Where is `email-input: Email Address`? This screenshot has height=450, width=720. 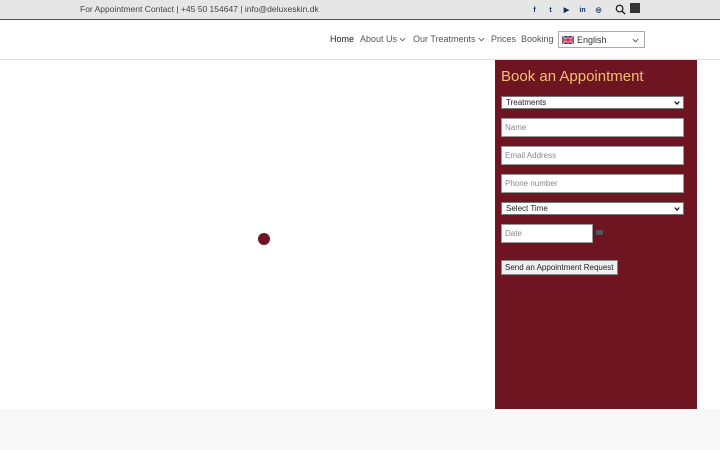 email-input: Email Address is located at coordinates (592, 155).